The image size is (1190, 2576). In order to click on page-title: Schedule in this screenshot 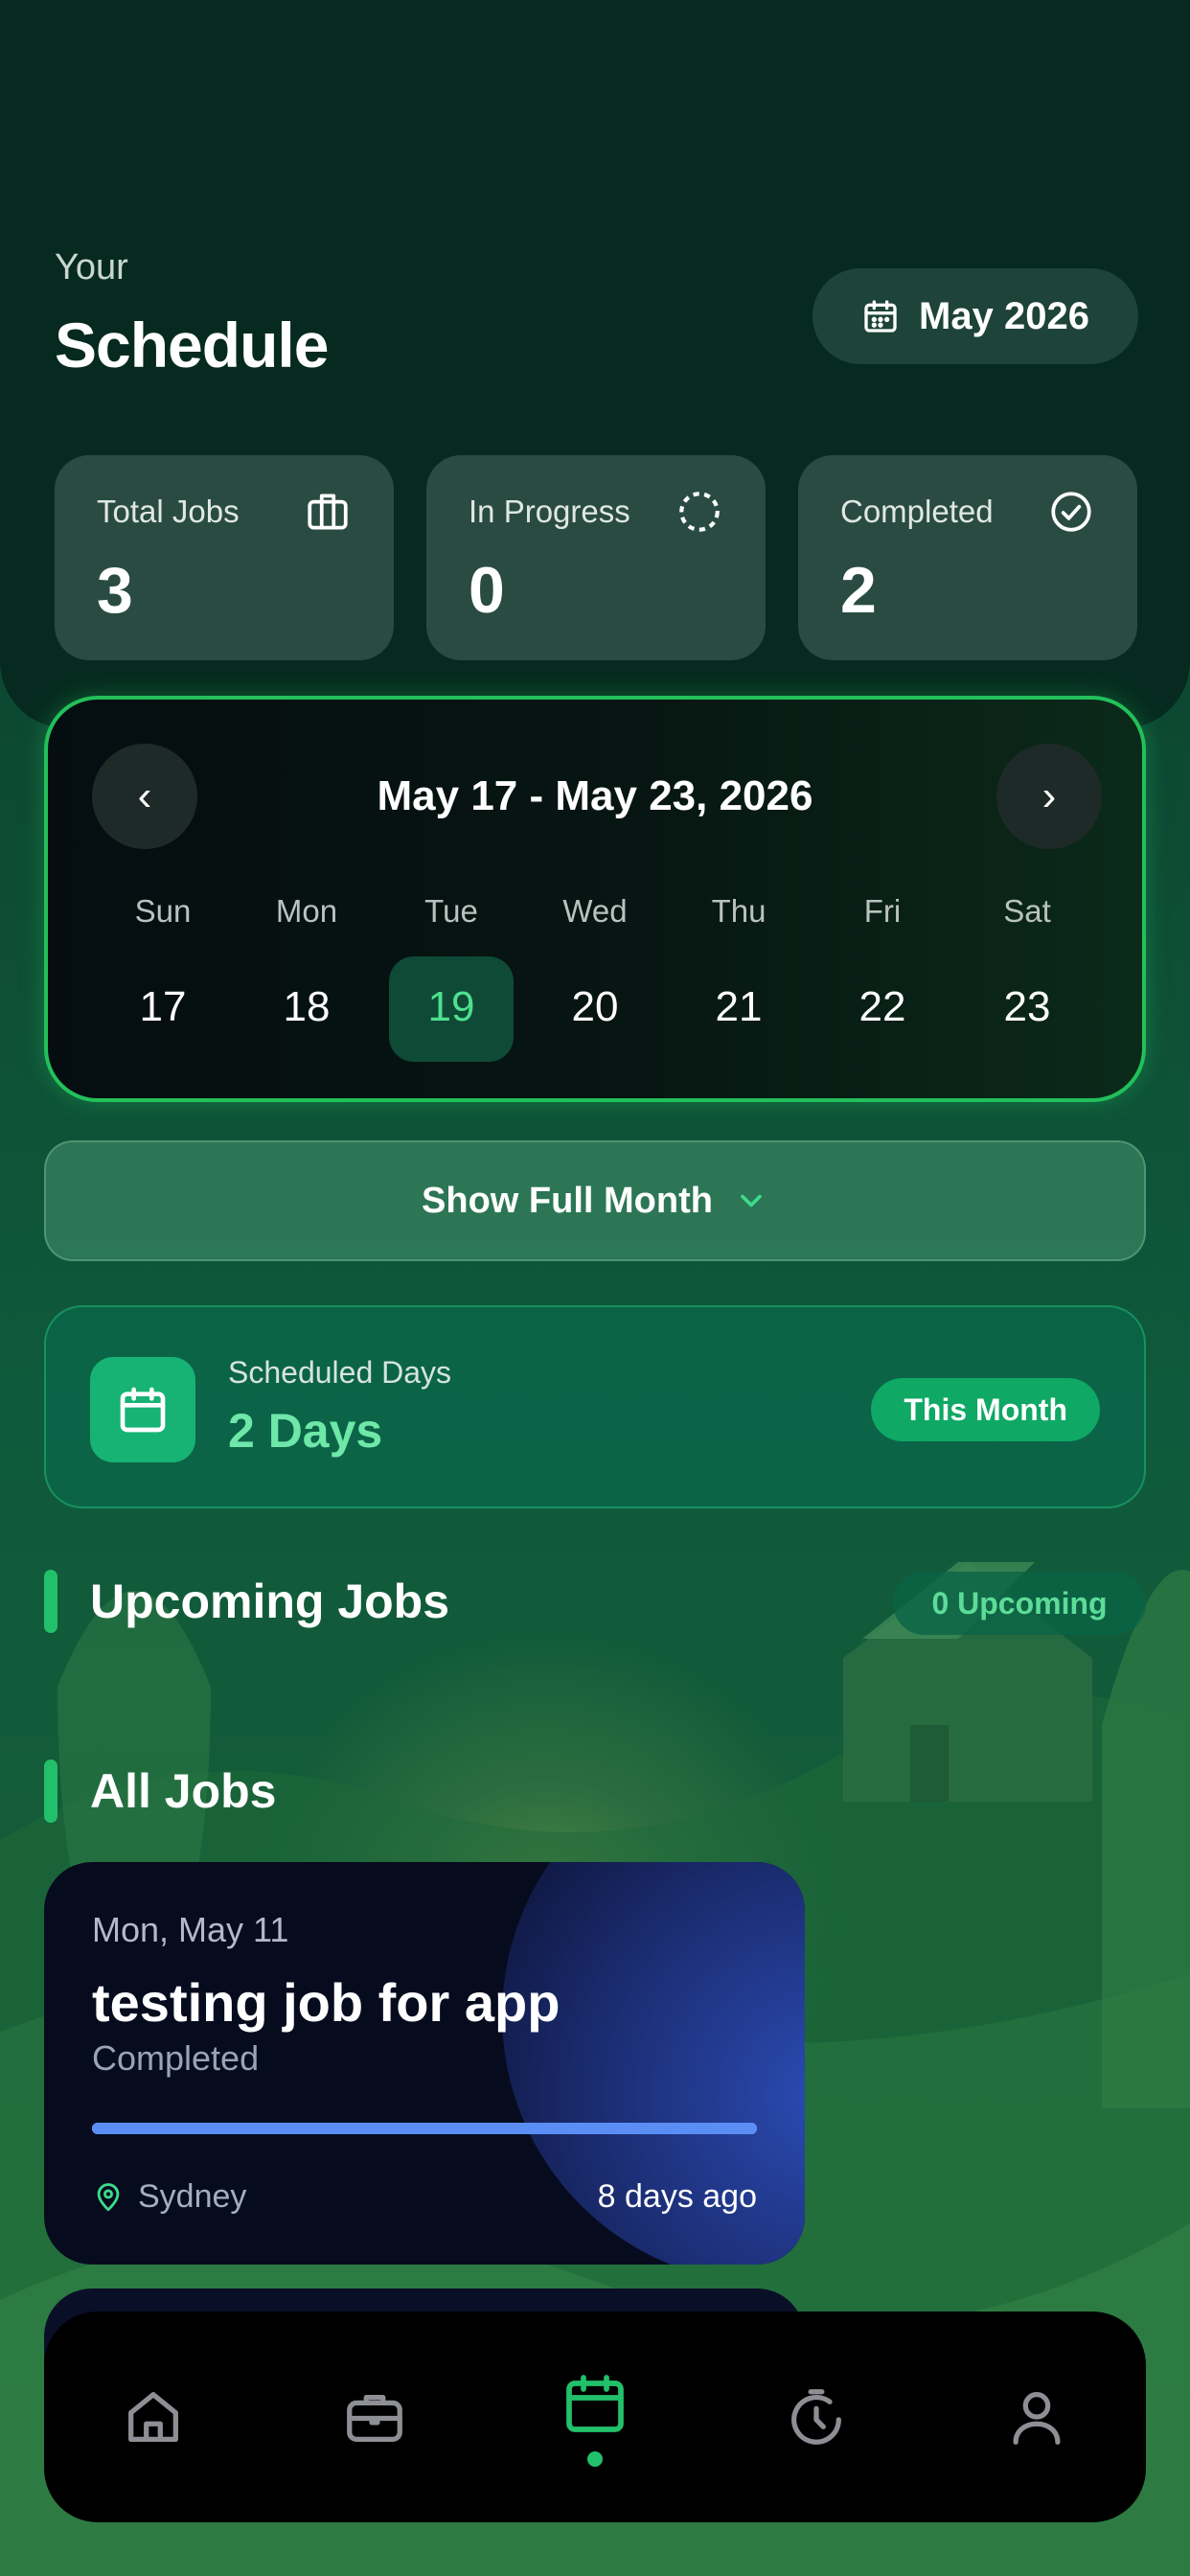, I will do `click(192, 345)`.